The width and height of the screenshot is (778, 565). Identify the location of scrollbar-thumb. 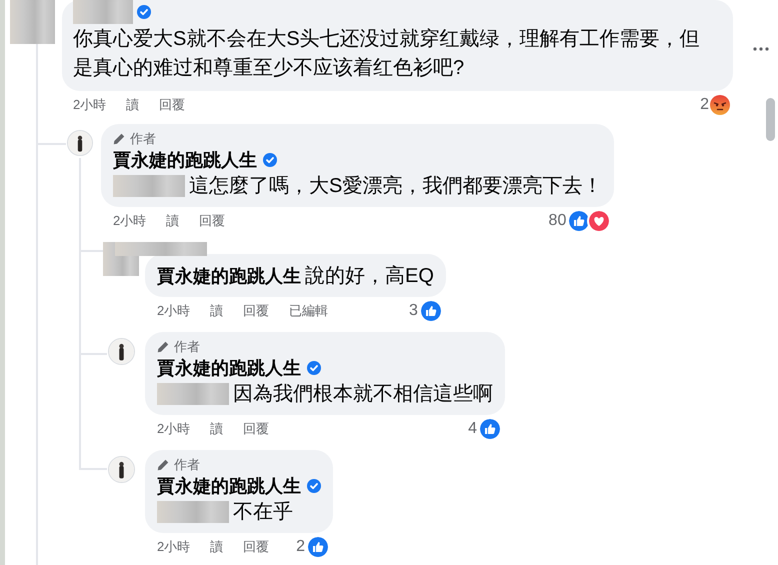
(770, 119).